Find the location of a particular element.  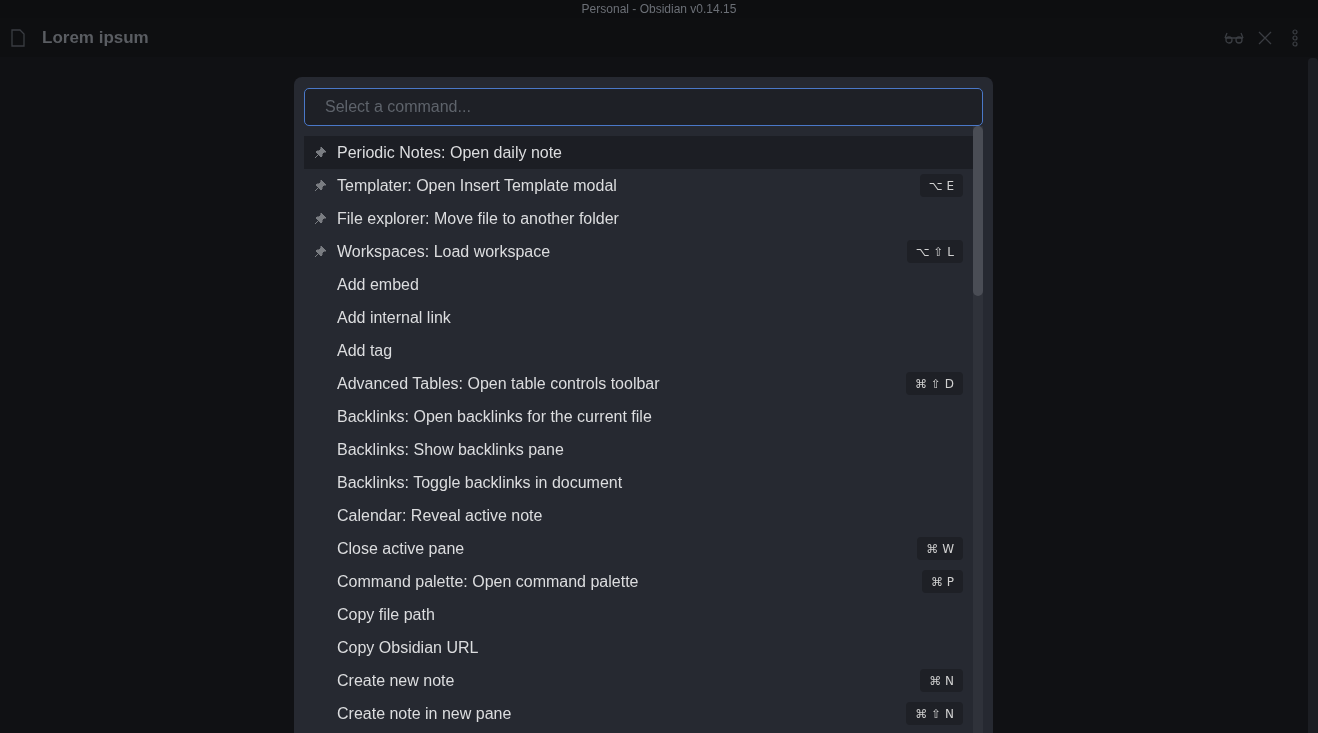

command-label: Command palette: Open command palette is located at coordinates (488, 581).